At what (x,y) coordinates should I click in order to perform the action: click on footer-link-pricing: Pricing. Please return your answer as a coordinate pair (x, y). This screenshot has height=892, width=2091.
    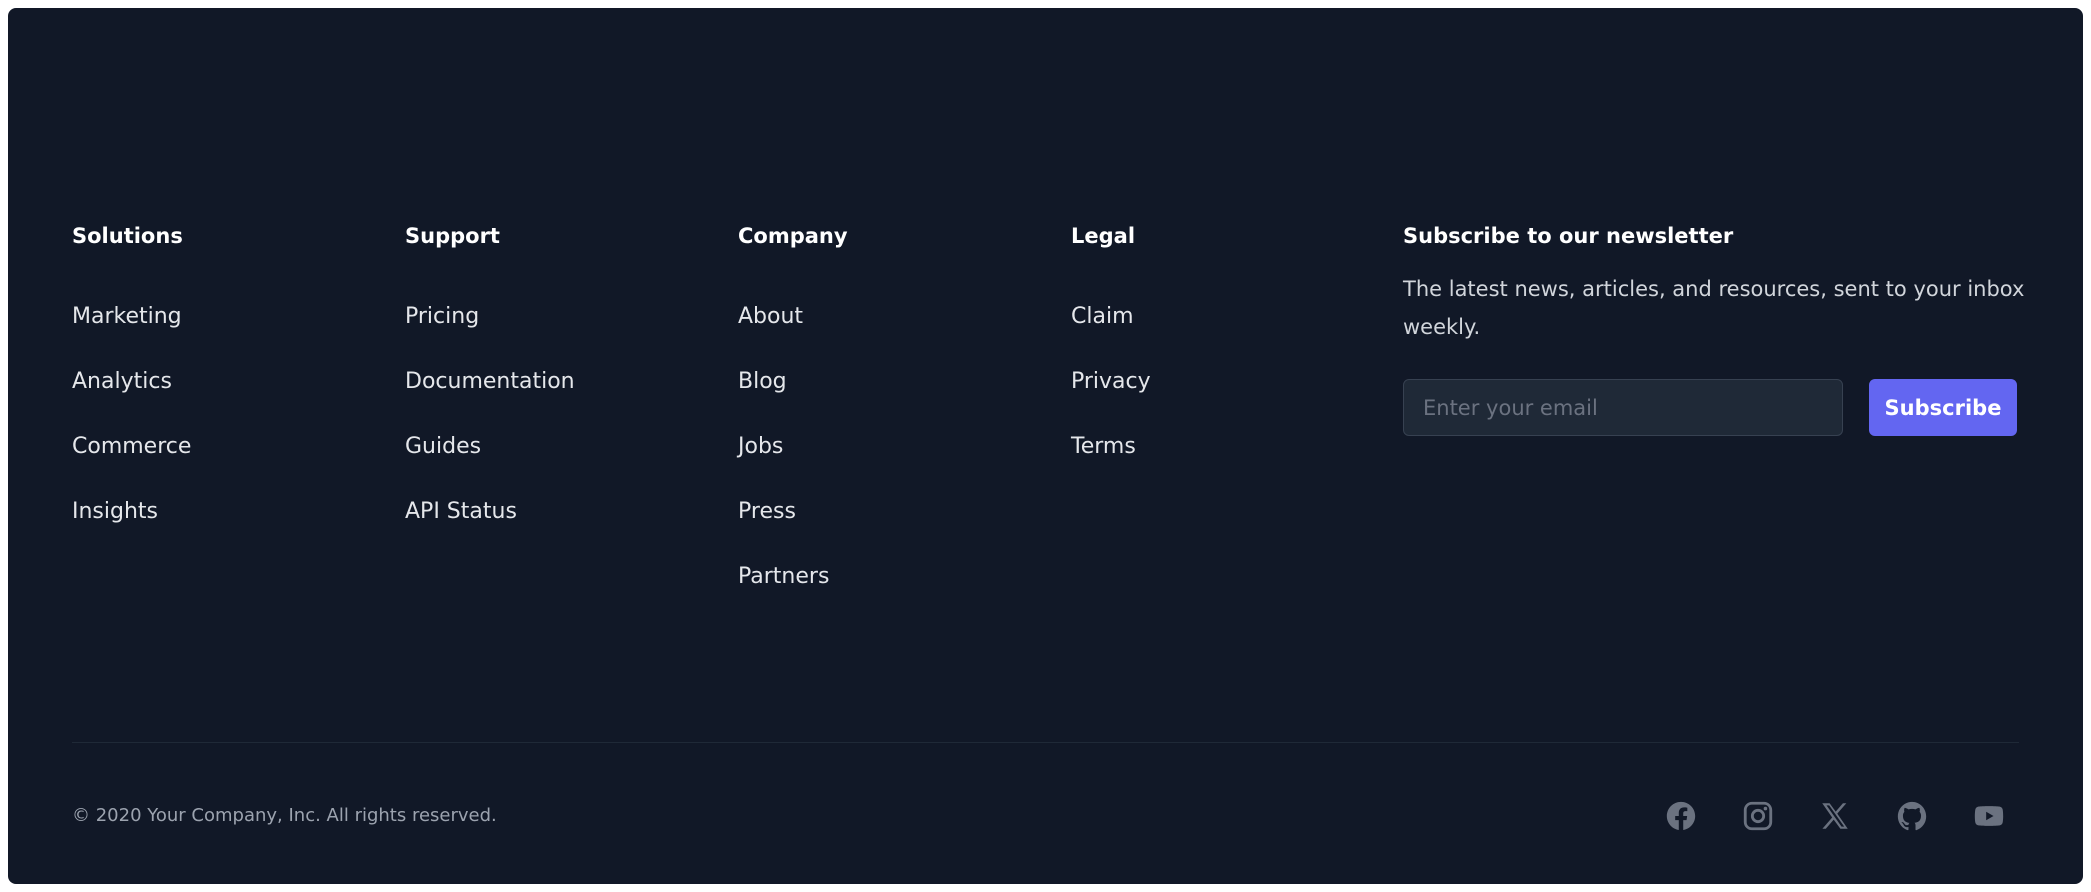
    Looking at the image, I should click on (490, 329).